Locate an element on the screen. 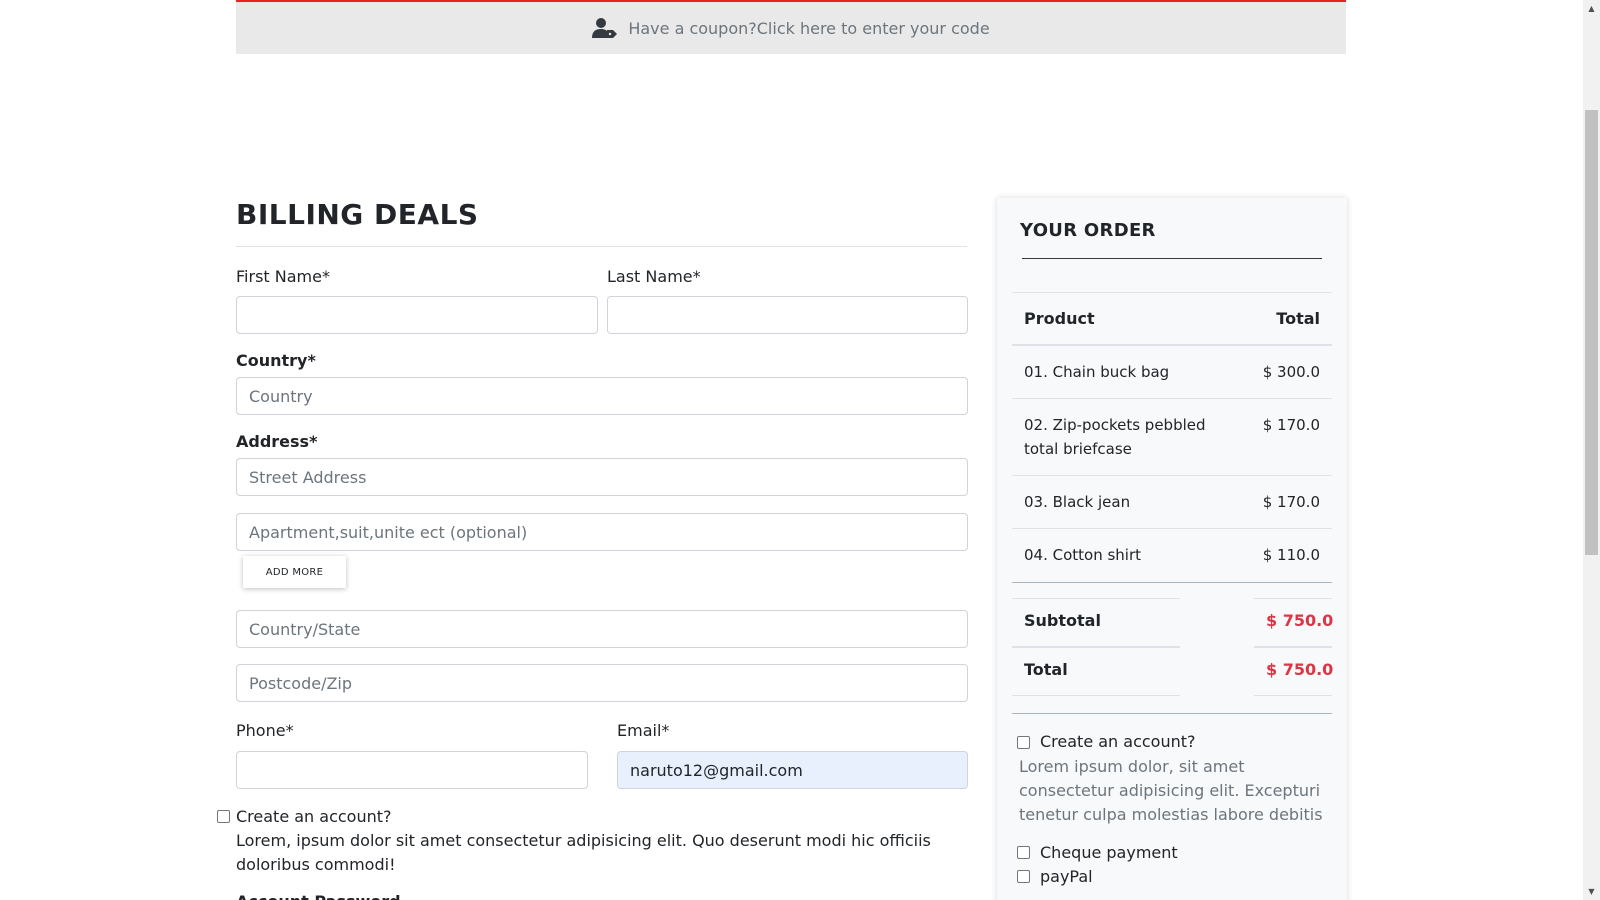 This screenshot has height=900, width=1600. order-item-name: 02. Zip-pockets pebbled total briefcase is located at coordinates (1131, 437).